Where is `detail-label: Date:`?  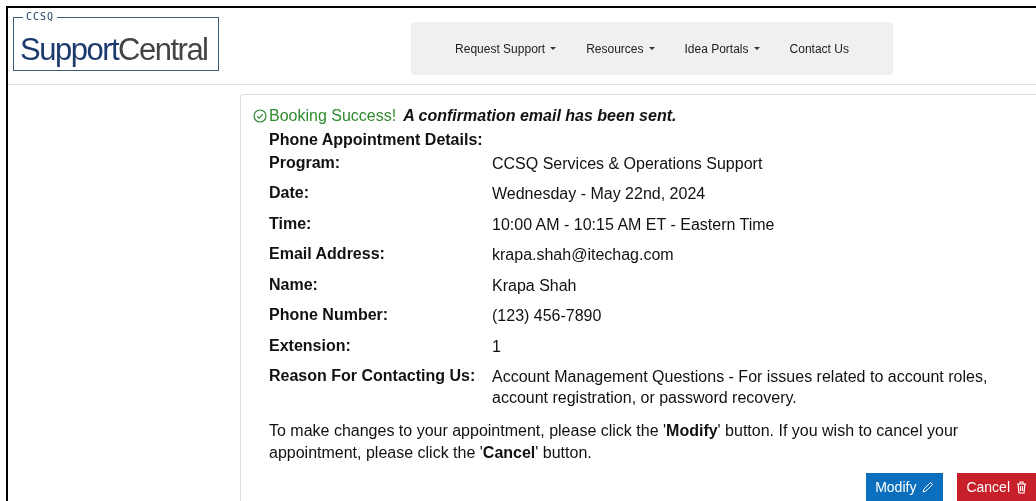
detail-label: Date: is located at coordinates (289, 193).